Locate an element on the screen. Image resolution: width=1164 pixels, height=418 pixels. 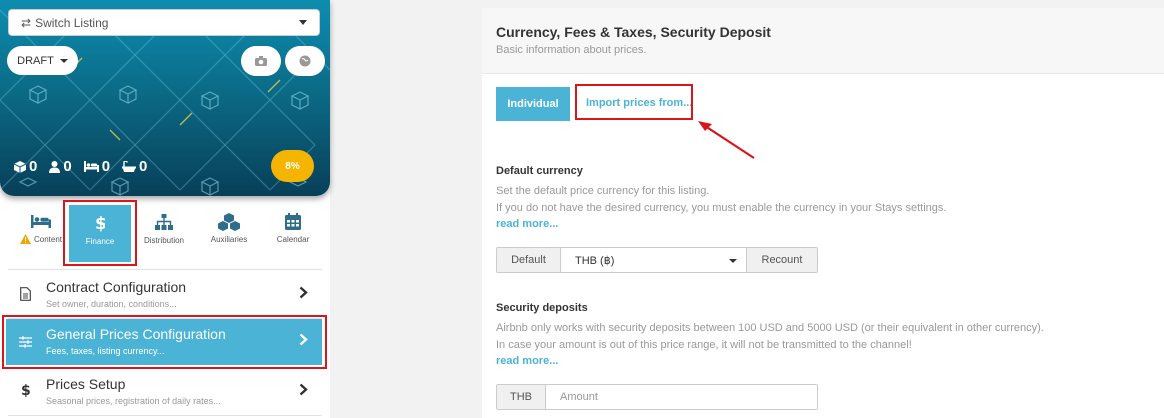
status-label: DRAFT is located at coordinates (35, 60).